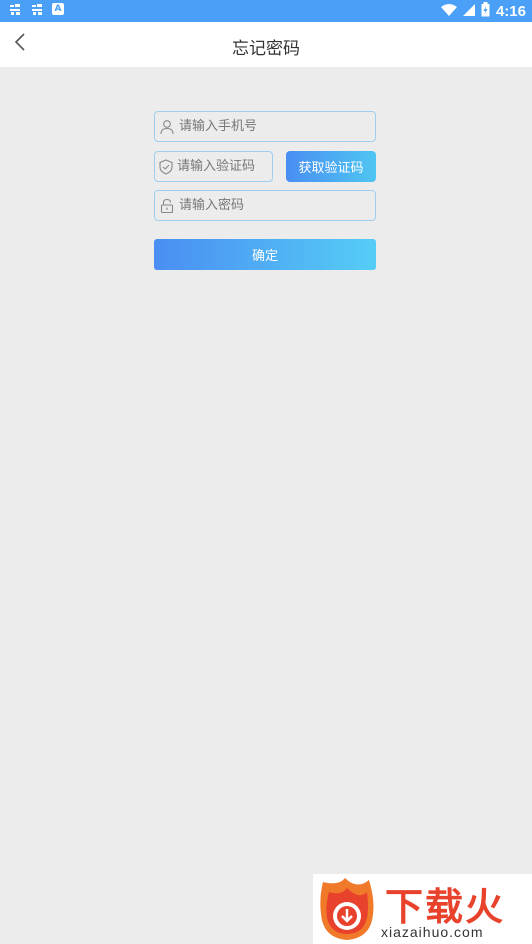 Image resolution: width=532 pixels, height=944 pixels. What do you see at coordinates (331, 166) in the screenshot?
I see `get-code-button: 获取验证码` at bounding box center [331, 166].